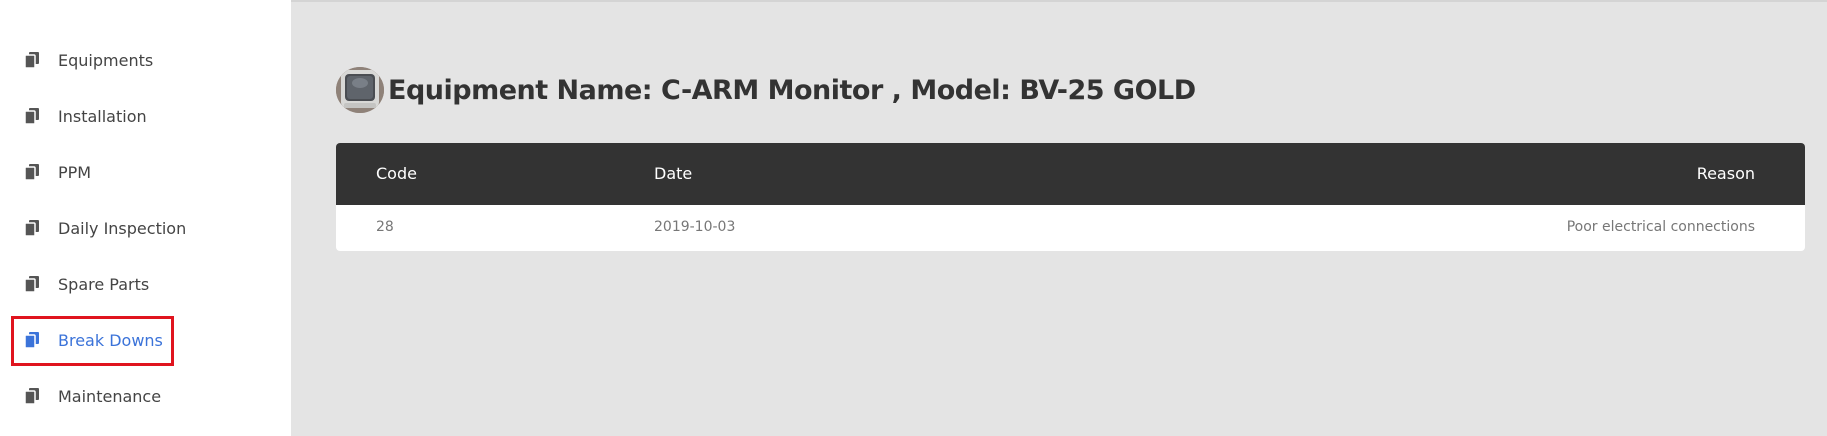 This screenshot has height=436, width=1827. Describe the element at coordinates (110, 340) in the screenshot. I see `sidebar-item-label: Break Downs` at that location.